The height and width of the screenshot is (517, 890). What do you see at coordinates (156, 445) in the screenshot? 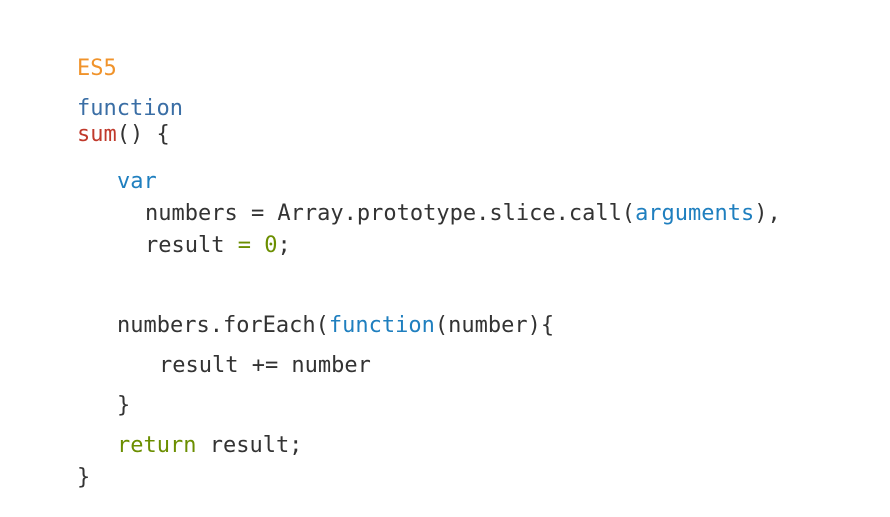
I see `return-keyword: return` at bounding box center [156, 445].